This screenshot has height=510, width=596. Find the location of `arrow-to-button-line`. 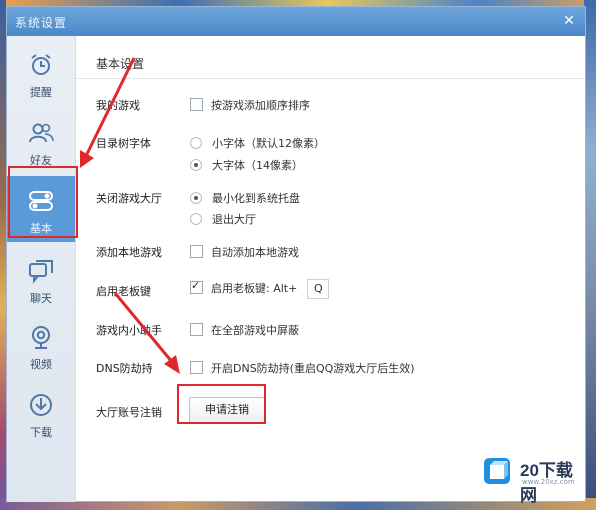

arrow-to-button-line is located at coordinates (143, 327).